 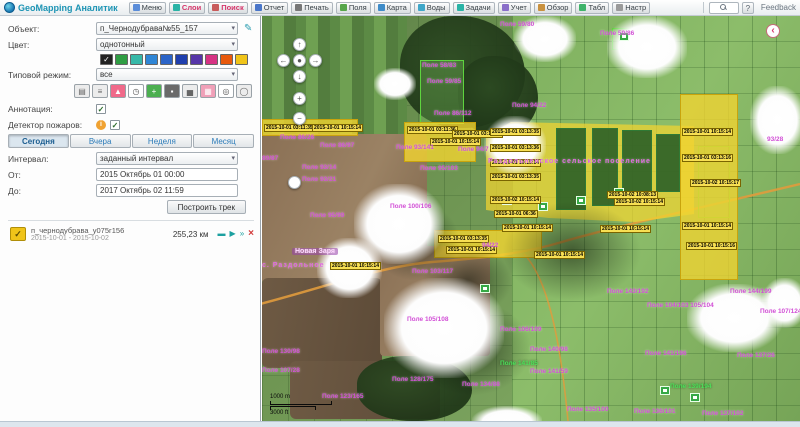 What do you see at coordinates (206, 207) in the screenshot?
I see `build-track-button: Построить трек` at bounding box center [206, 207].